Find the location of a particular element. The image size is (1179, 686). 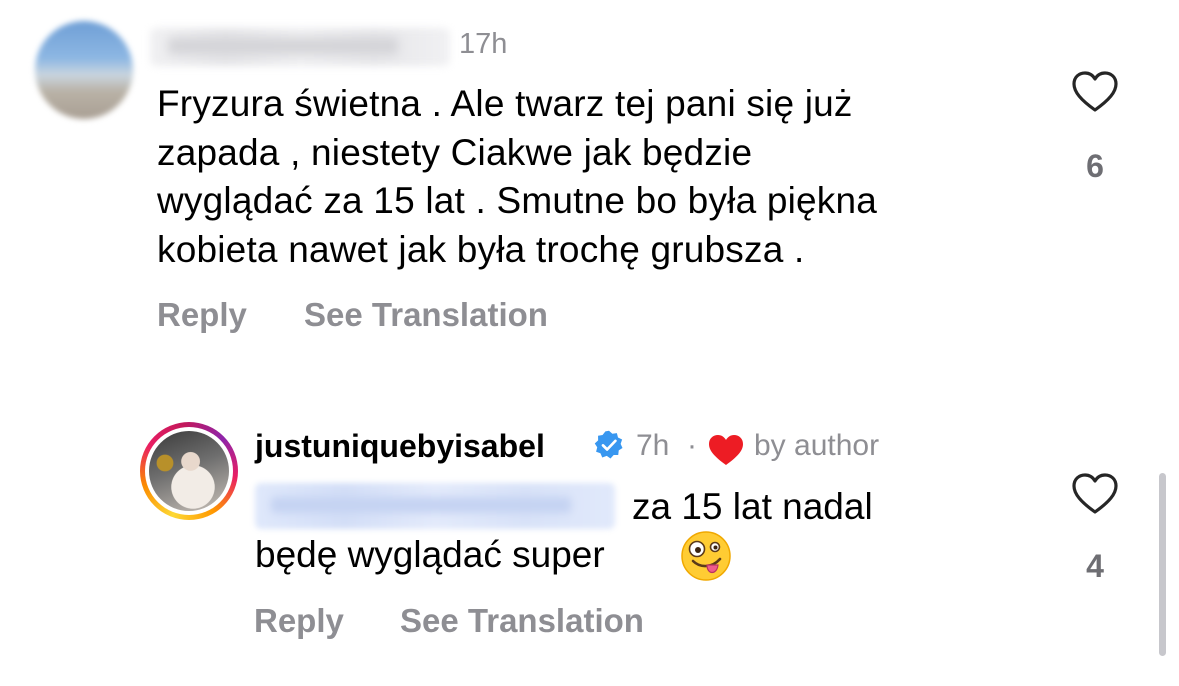

zany-face-emoji-icon is located at coordinates (706, 556).